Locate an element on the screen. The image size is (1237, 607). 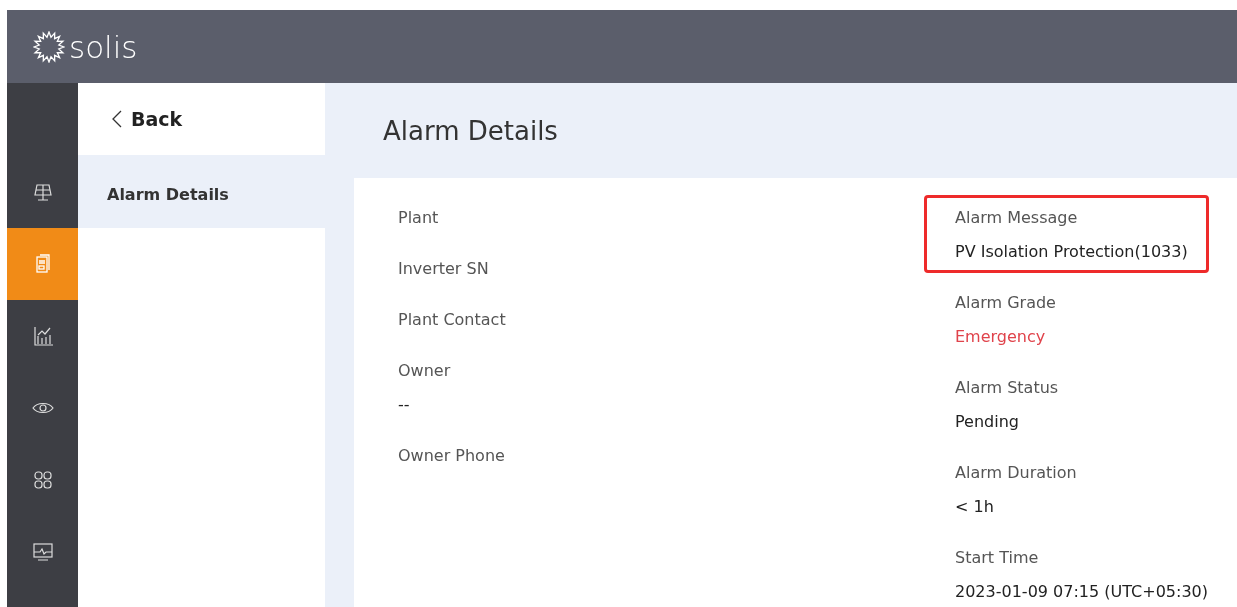
field-label: Alarm Duration is located at coordinates (1016, 473).